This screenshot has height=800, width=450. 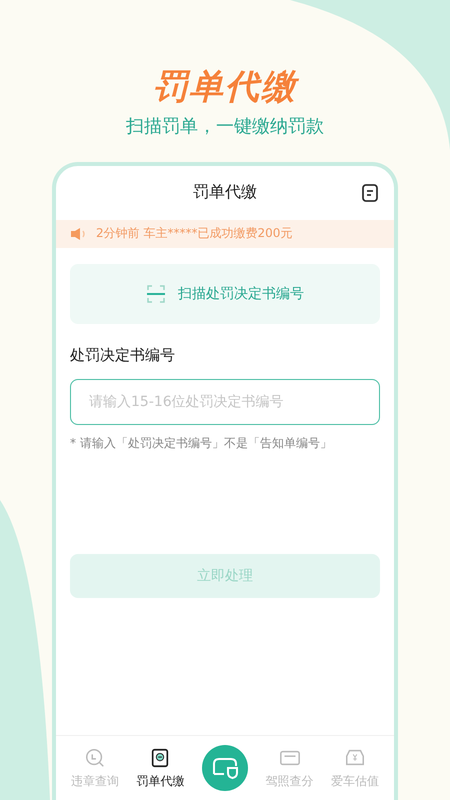 I want to click on car-shield-button, so click(x=225, y=768).